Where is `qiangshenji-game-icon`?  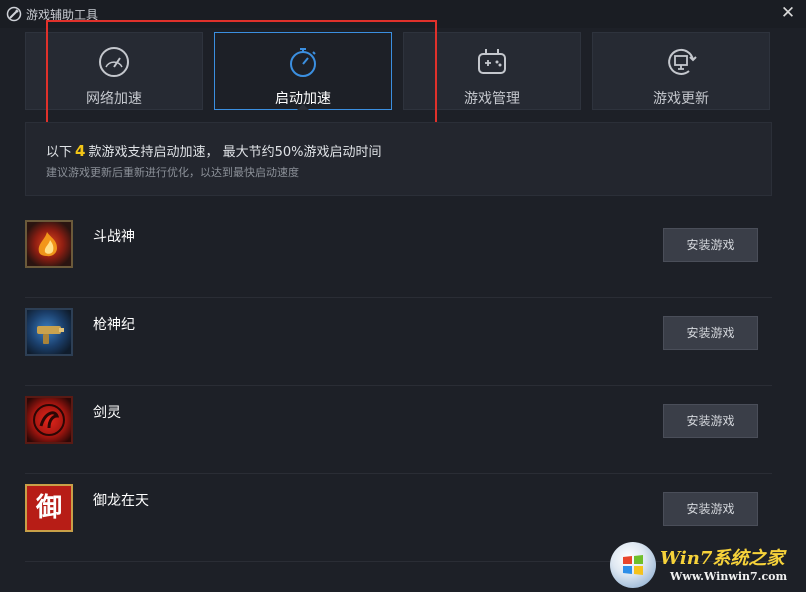 qiangshenji-game-icon is located at coordinates (49, 332).